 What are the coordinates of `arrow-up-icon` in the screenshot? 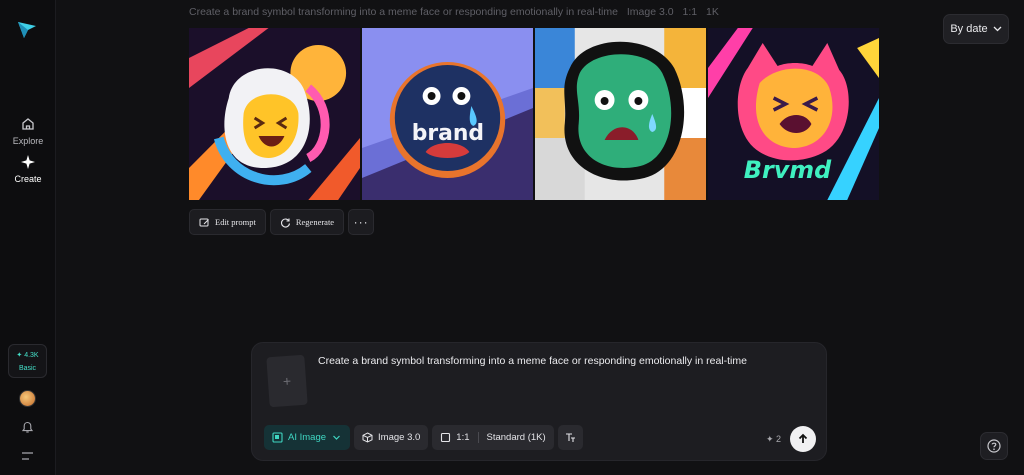 It's located at (803, 438).